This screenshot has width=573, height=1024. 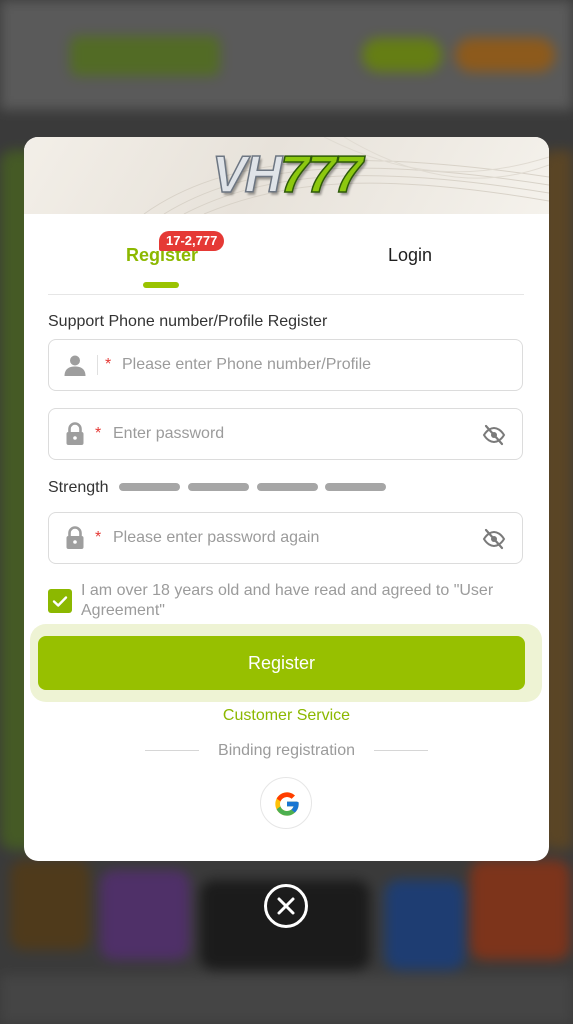 What do you see at coordinates (78, 487) in the screenshot?
I see `strength-label: Strength` at bounding box center [78, 487].